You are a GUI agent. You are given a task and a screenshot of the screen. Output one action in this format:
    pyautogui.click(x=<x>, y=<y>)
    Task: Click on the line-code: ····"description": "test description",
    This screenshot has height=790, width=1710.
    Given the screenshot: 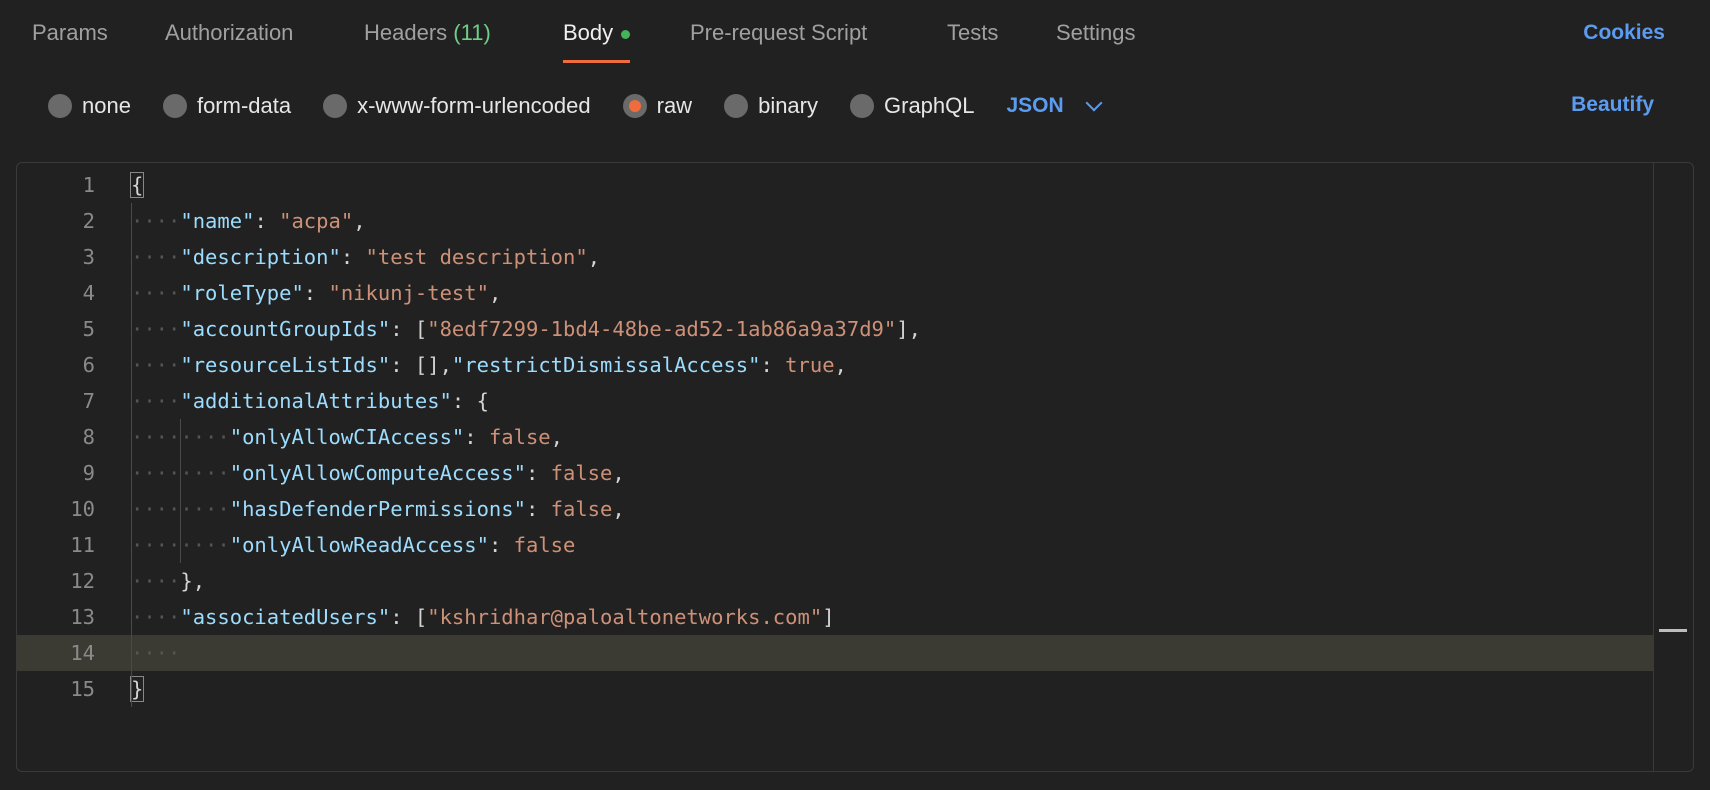 What is the action you would take?
    pyautogui.click(x=366, y=257)
    